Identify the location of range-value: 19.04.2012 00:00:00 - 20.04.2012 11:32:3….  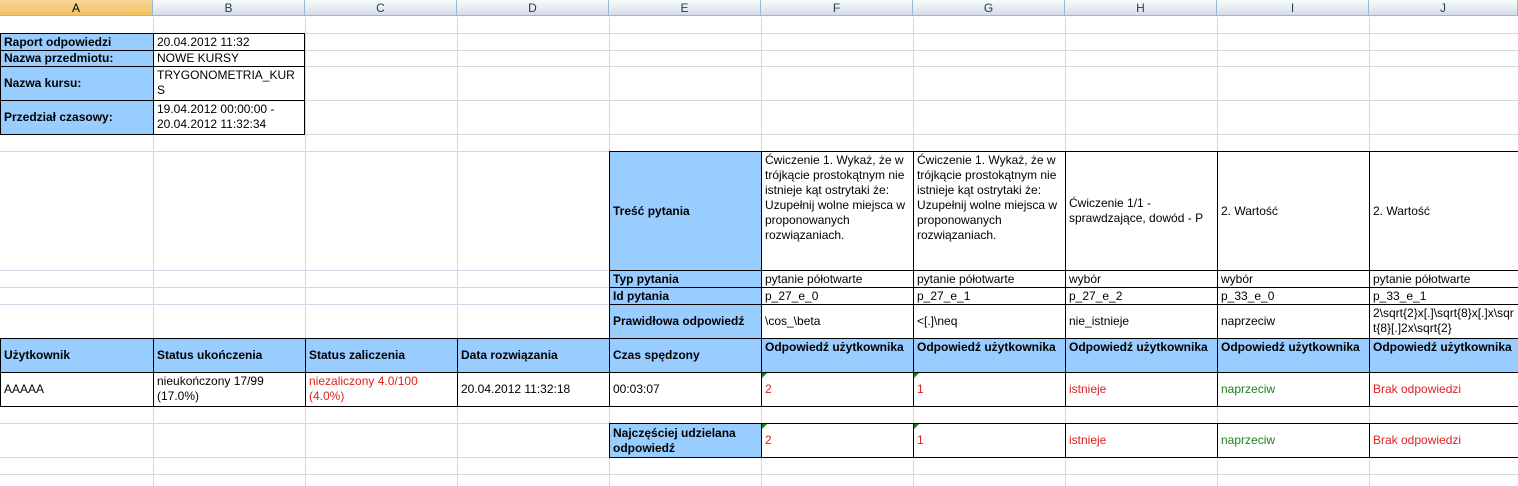
(229, 117).